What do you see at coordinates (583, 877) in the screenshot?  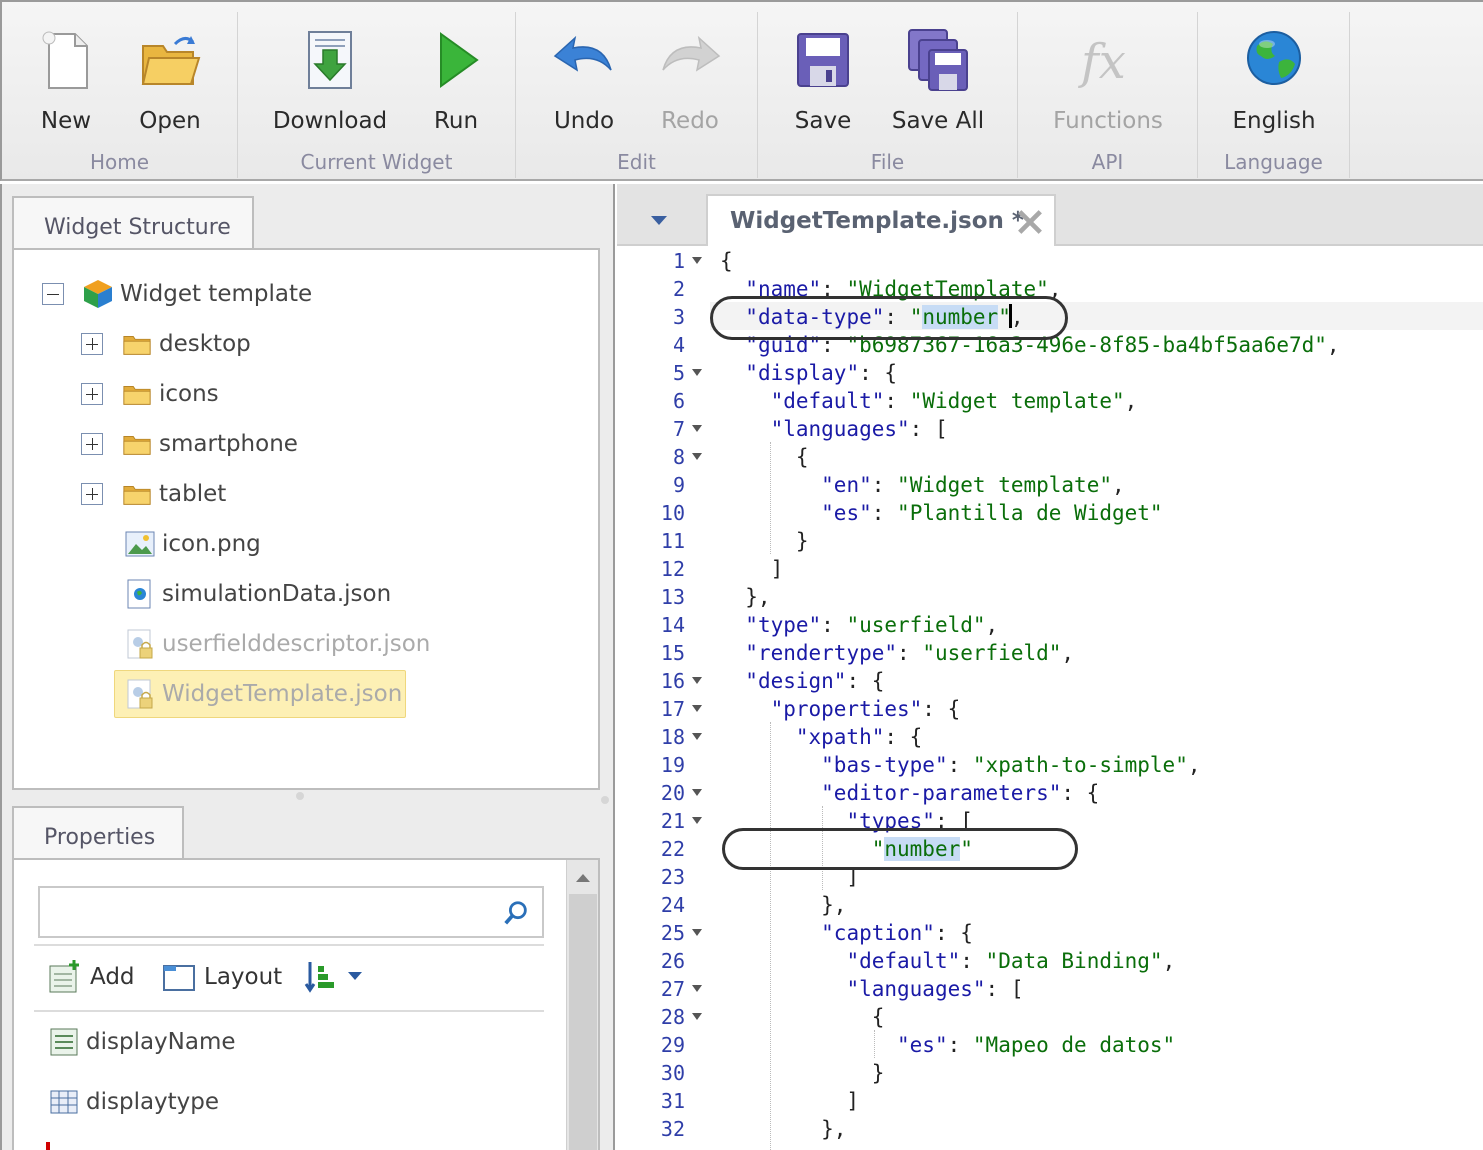 I see `scroll-up-arrow-icon` at bounding box center [583, 877].